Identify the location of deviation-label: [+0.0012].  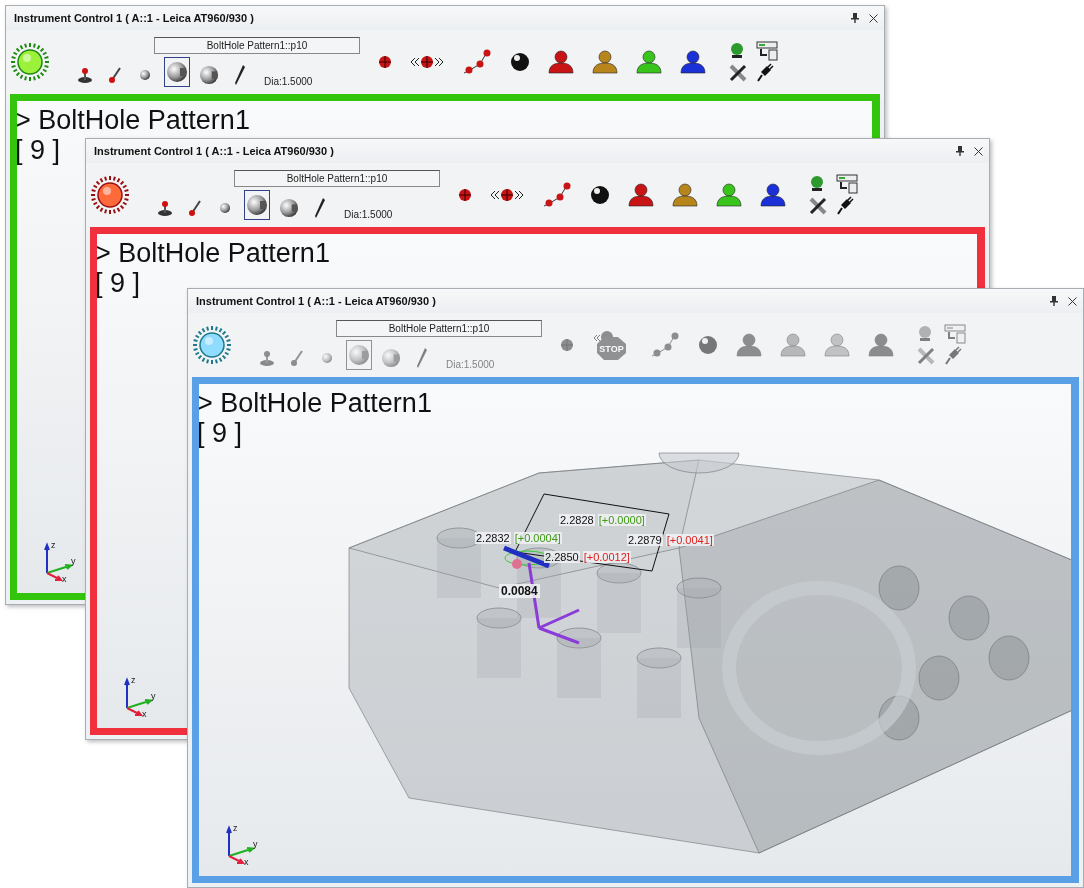
(606, 557).